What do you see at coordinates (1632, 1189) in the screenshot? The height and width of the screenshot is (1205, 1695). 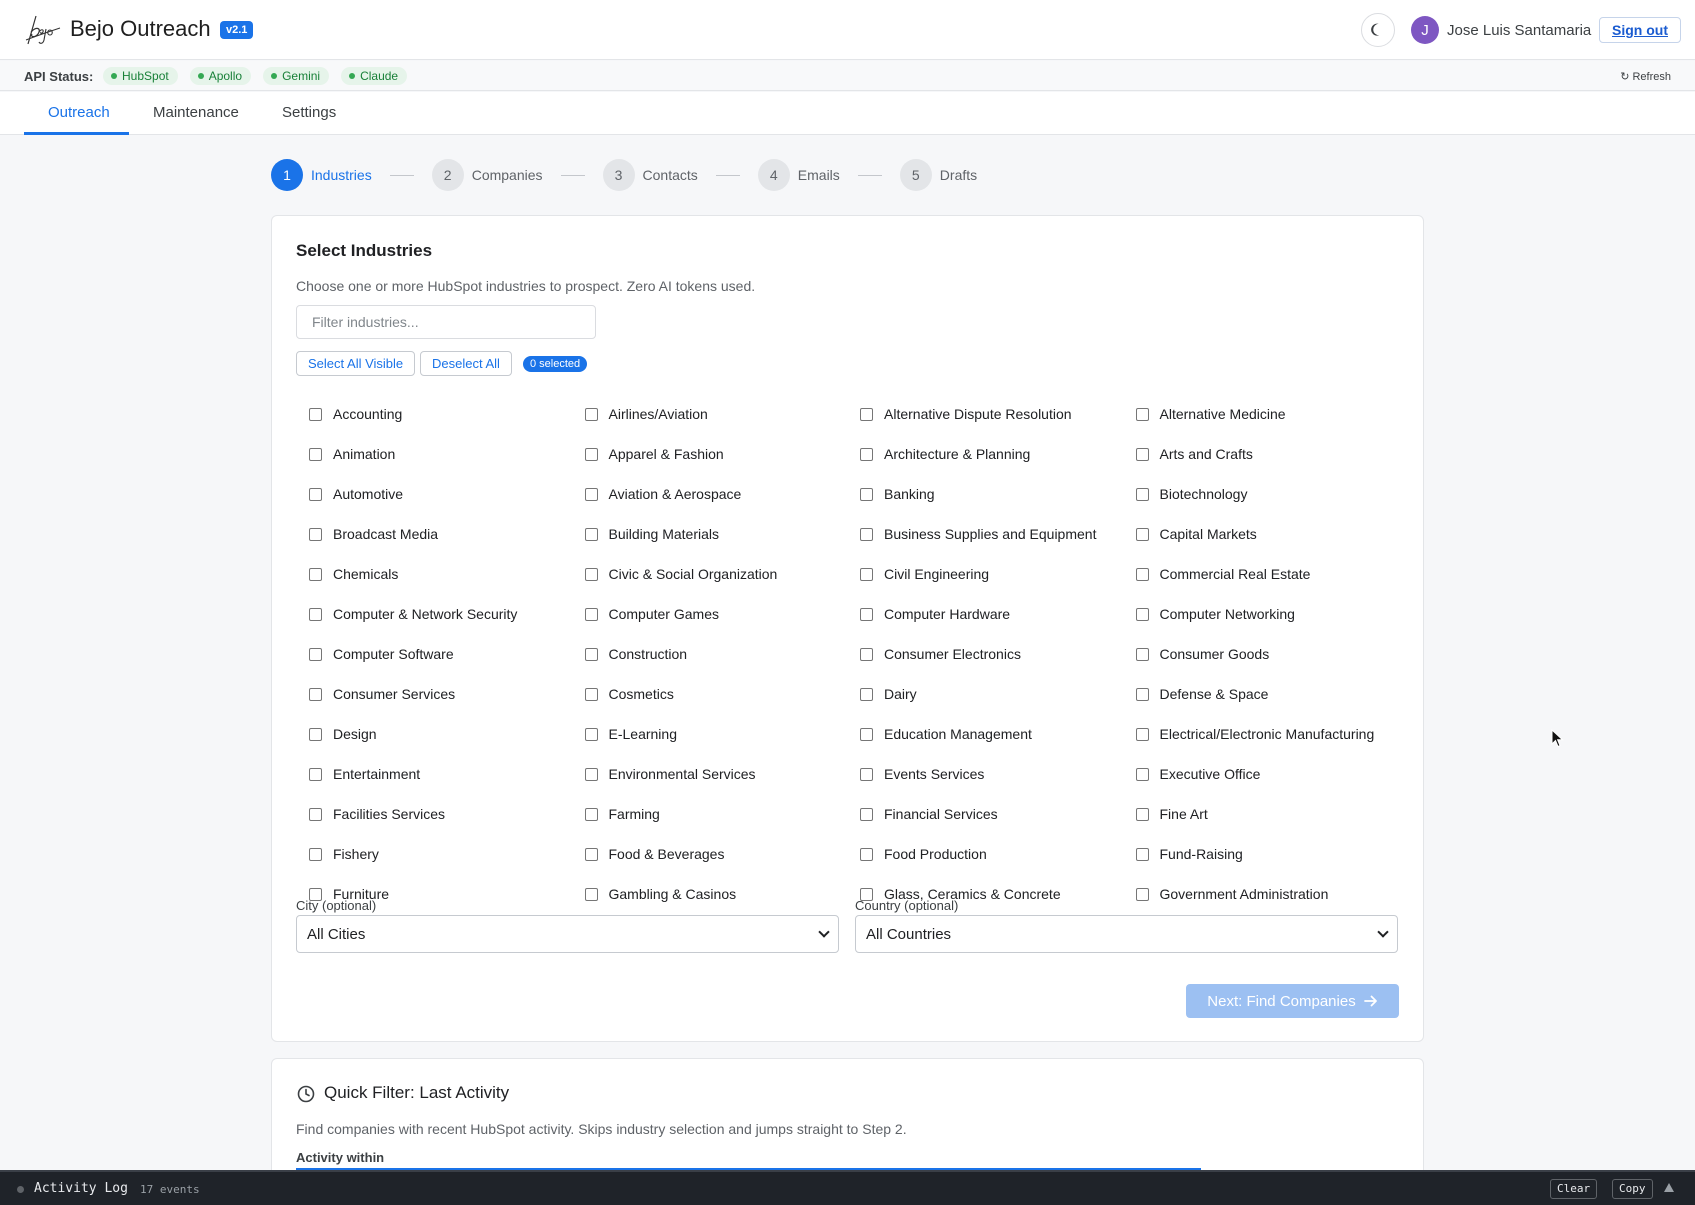 I see `copy-log-button: Copy` at bounding box center [1632, 1189].